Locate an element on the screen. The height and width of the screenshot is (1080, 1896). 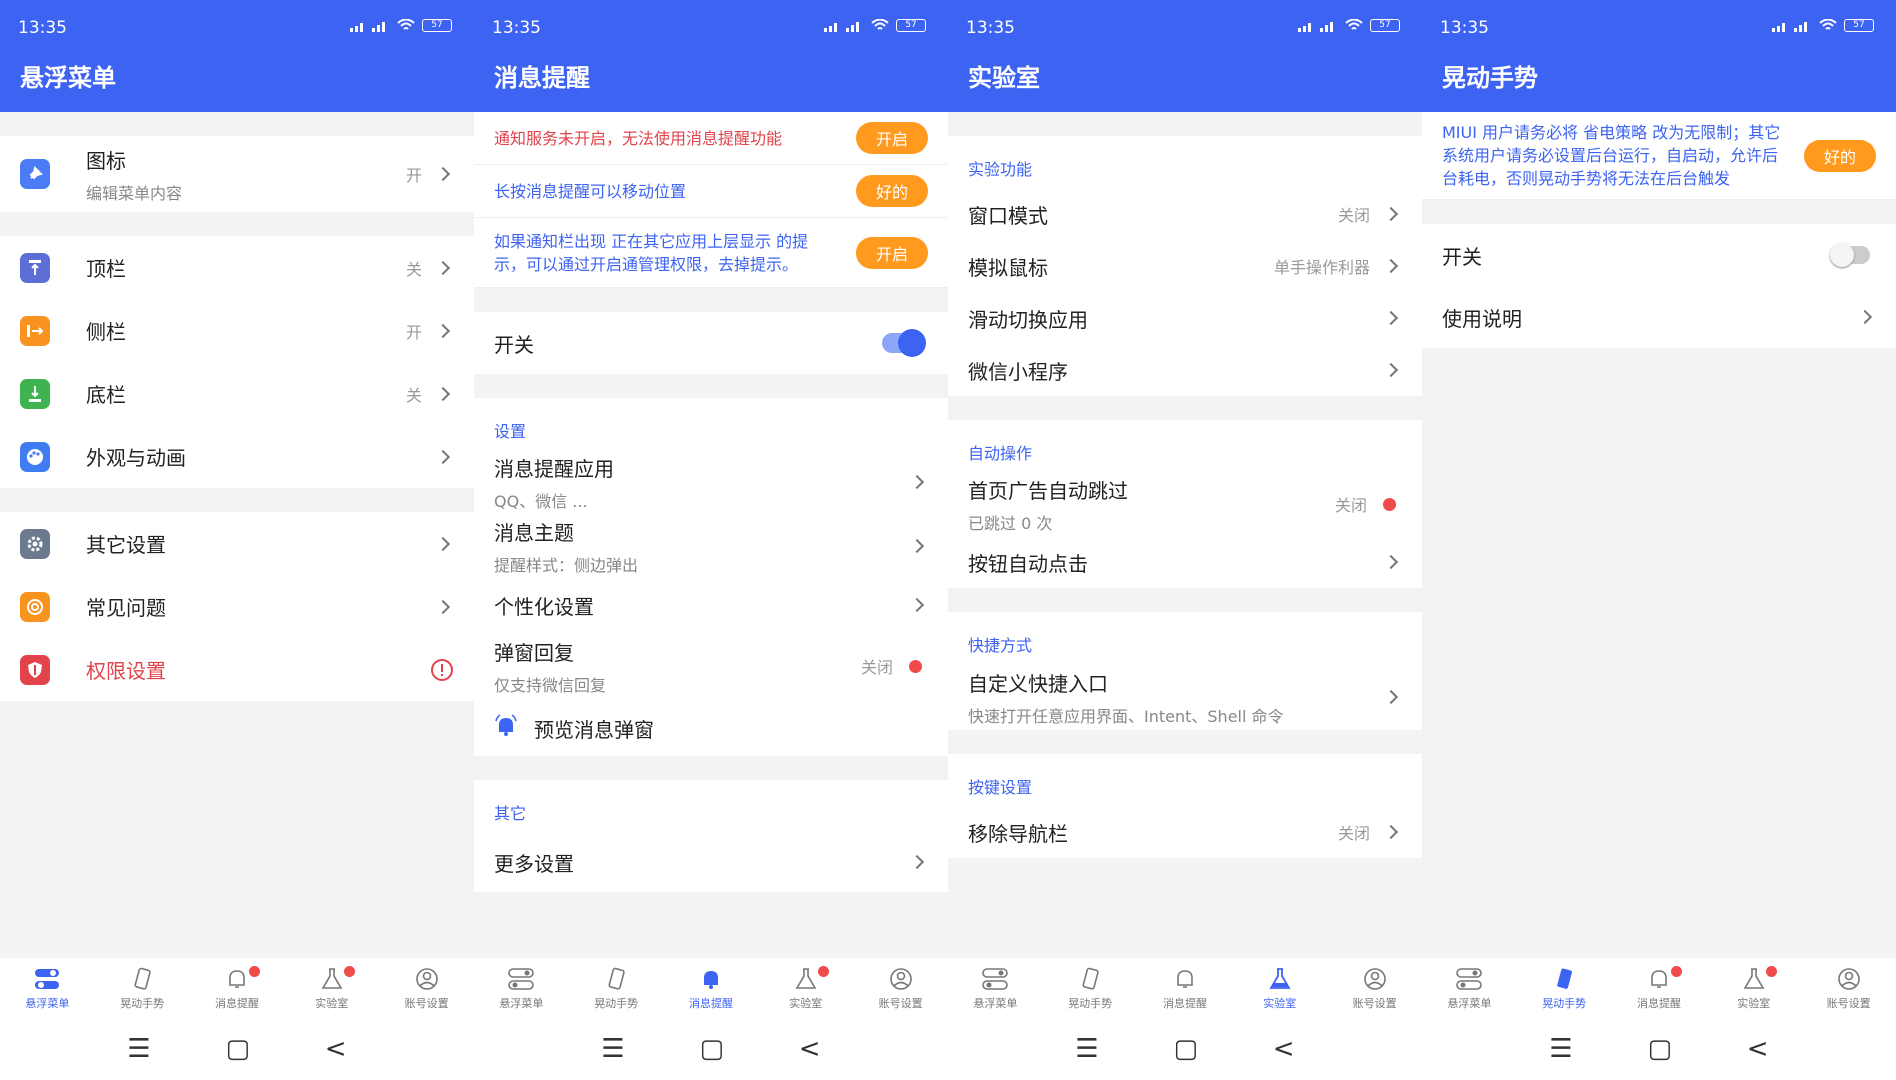
status-bar: 13:35 57 is located at coordinates (711, 22).